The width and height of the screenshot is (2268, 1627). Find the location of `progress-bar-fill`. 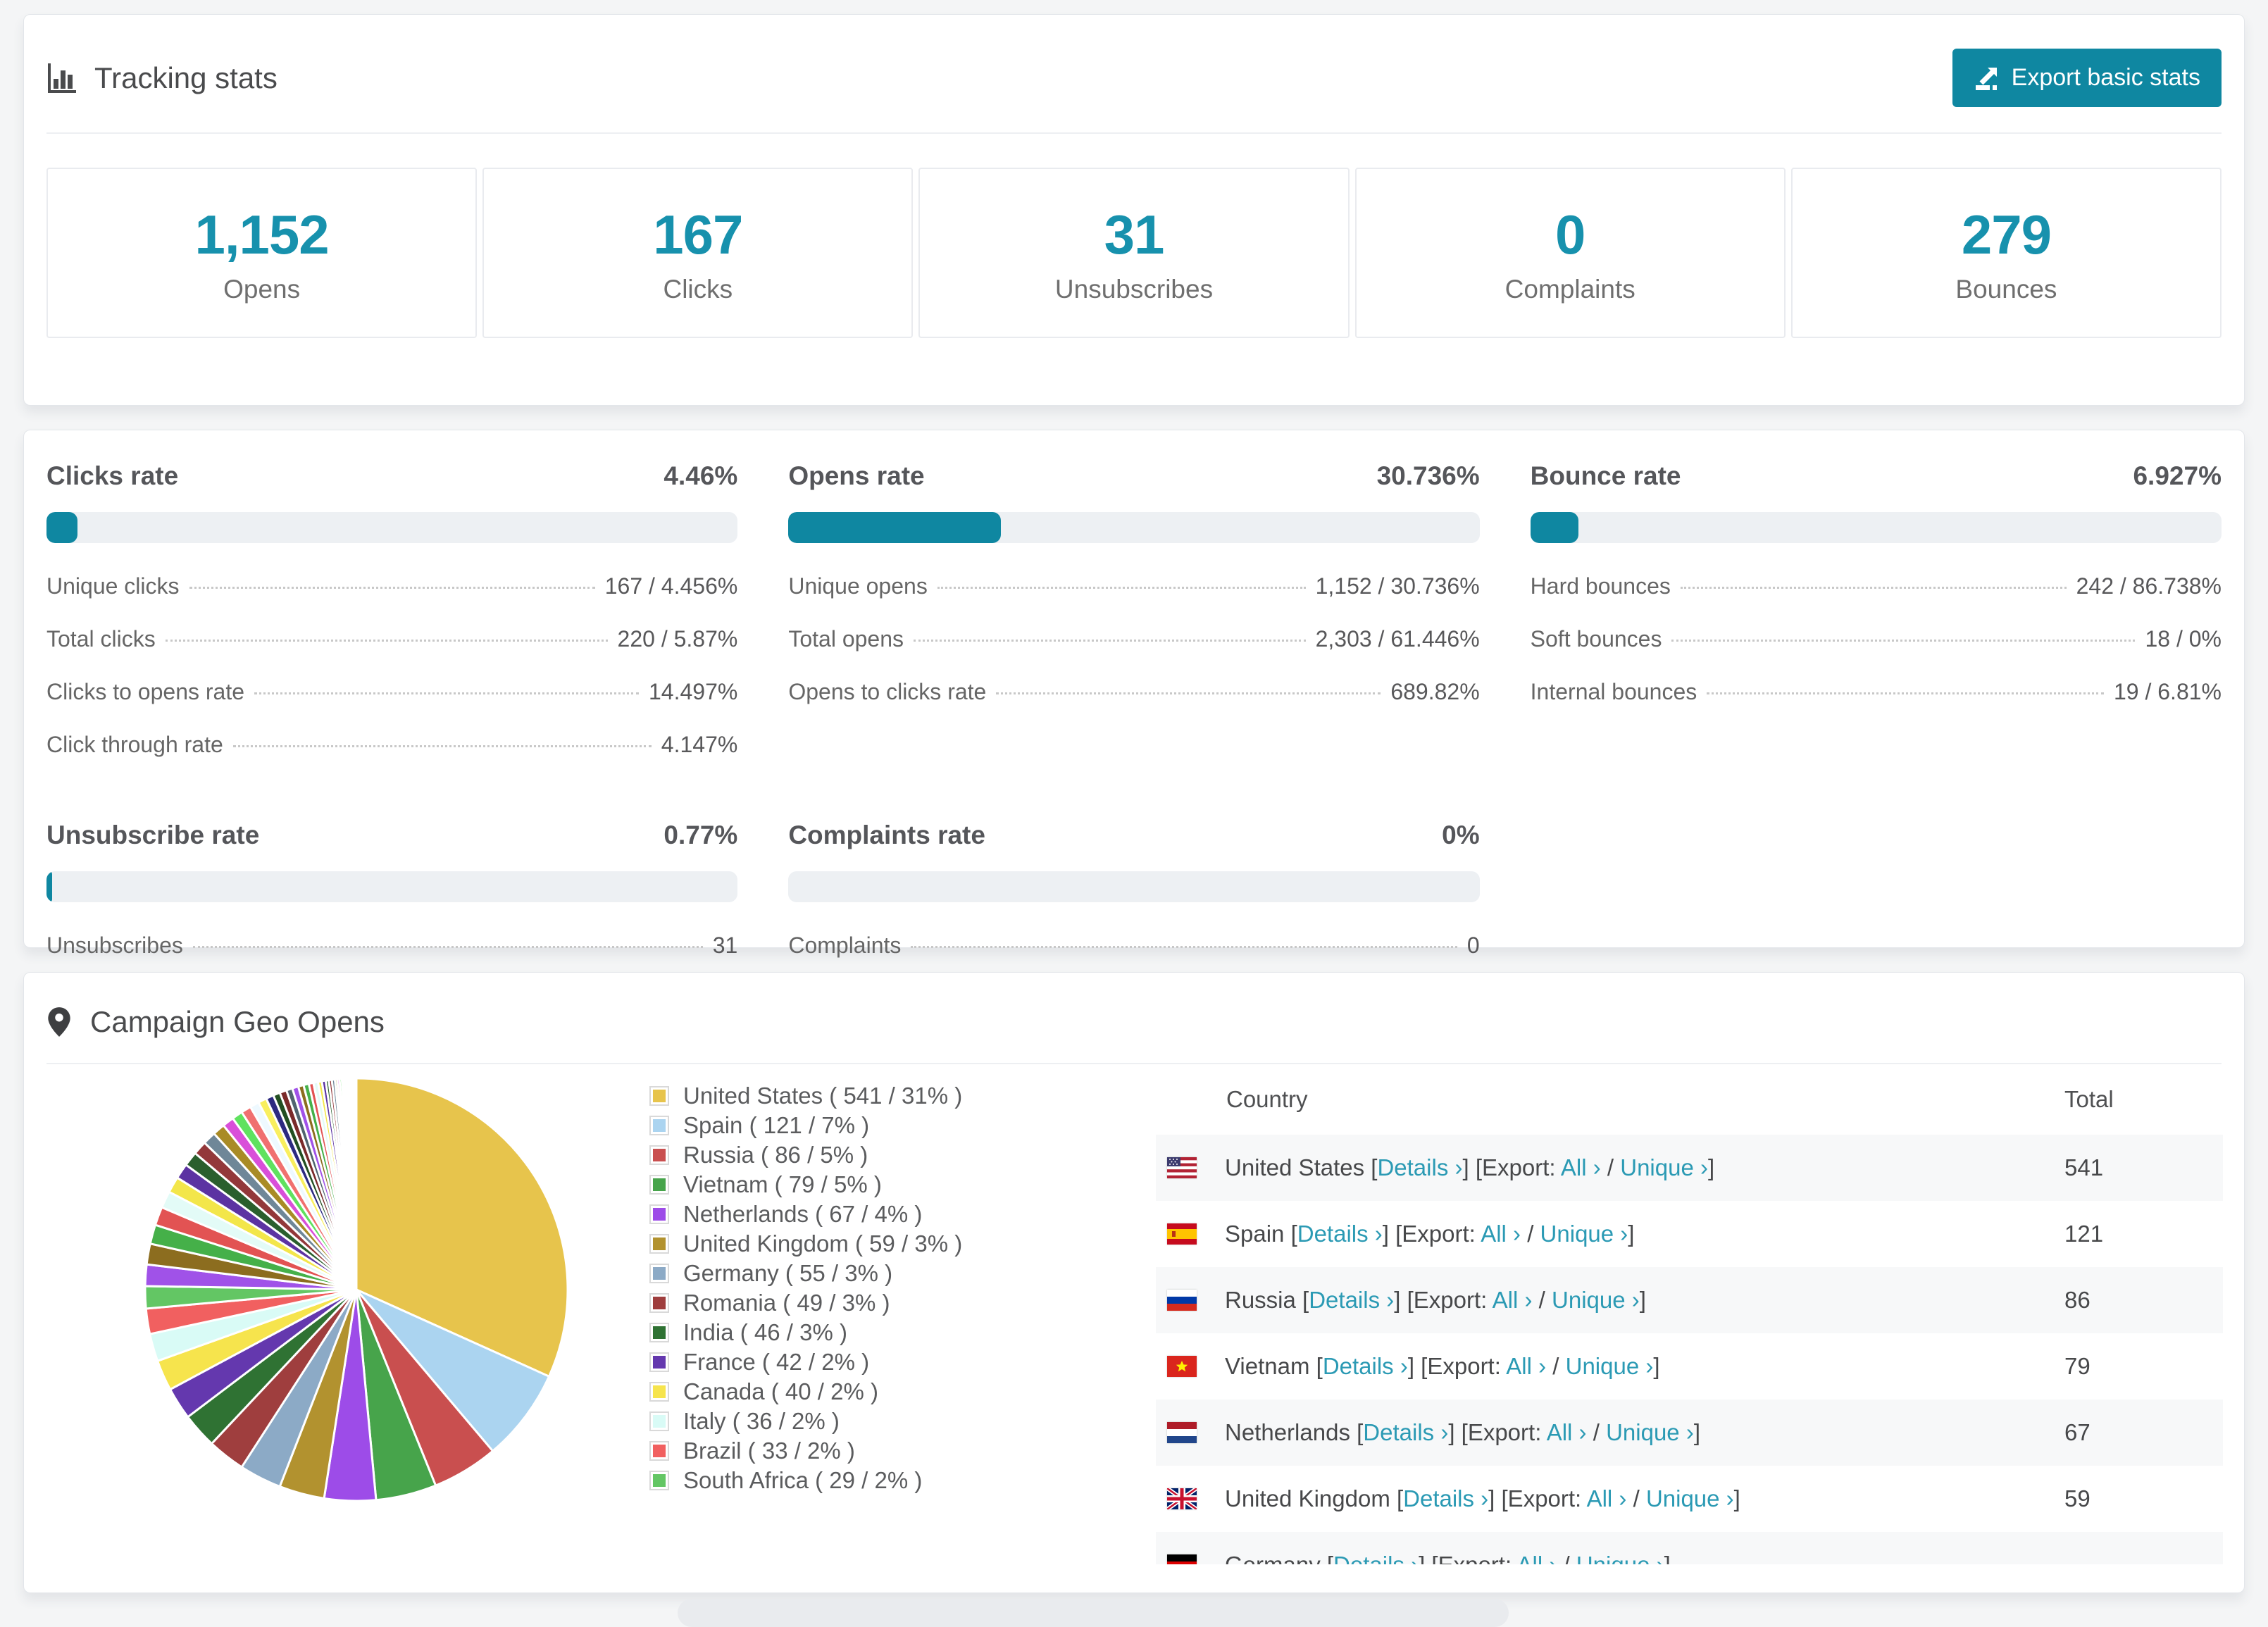

progress-bar-fill is located at coordinates (895, 527).